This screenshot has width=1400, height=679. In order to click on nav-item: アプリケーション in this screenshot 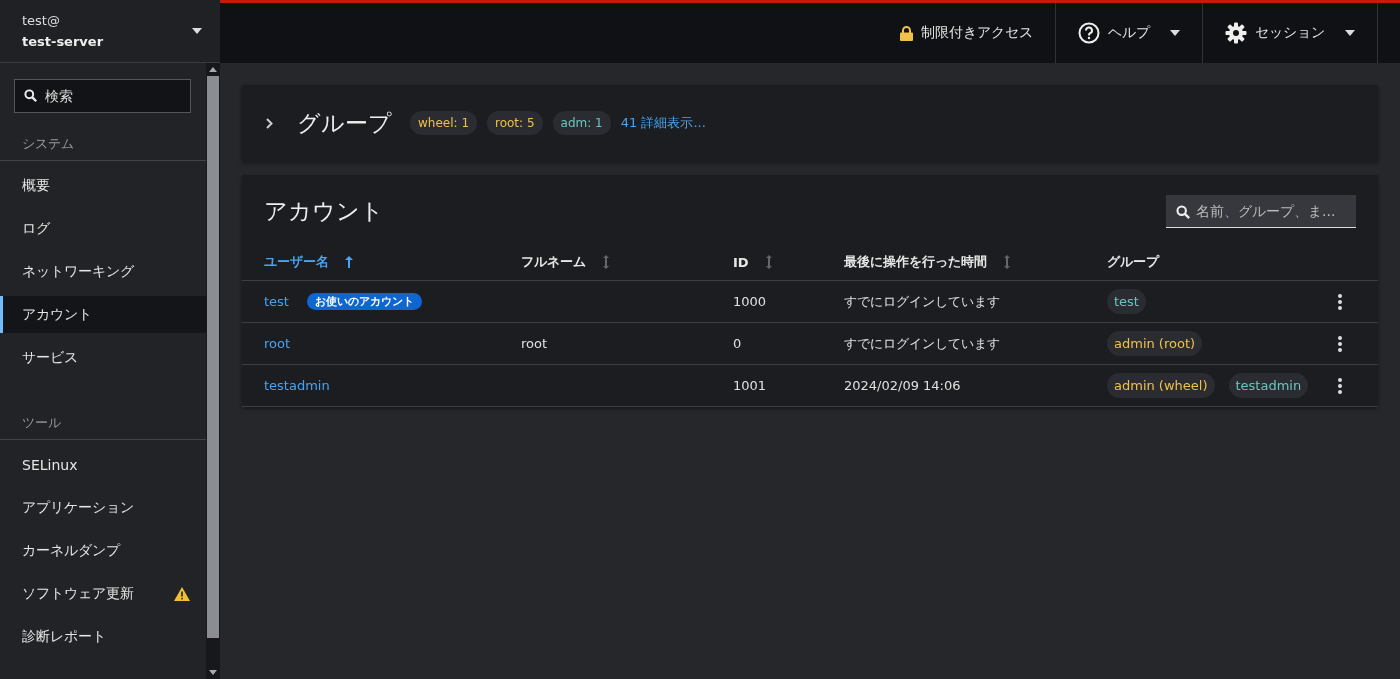, I will do `click(103, 507)`.